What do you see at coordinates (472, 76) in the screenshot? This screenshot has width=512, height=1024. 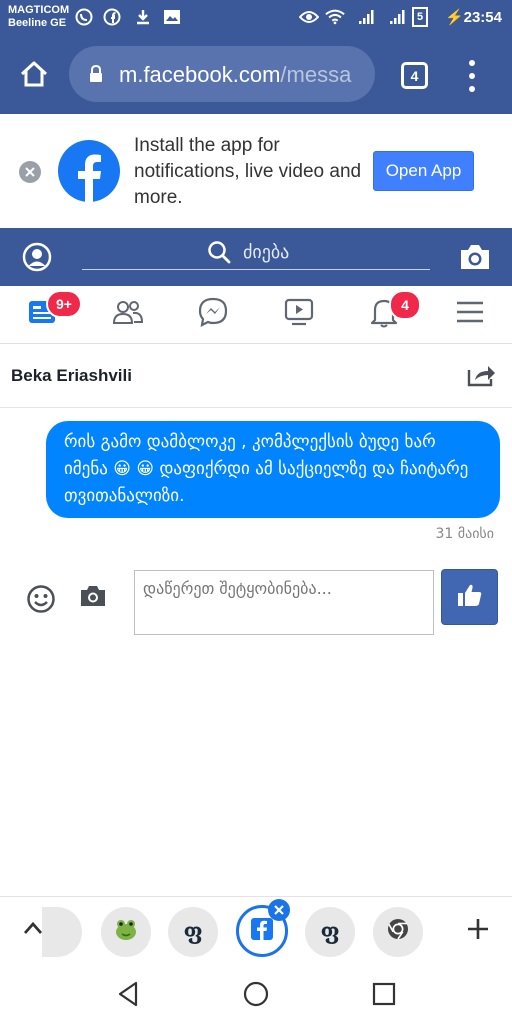 I see `menu-dots-icon` at bounding box center [472, 76].